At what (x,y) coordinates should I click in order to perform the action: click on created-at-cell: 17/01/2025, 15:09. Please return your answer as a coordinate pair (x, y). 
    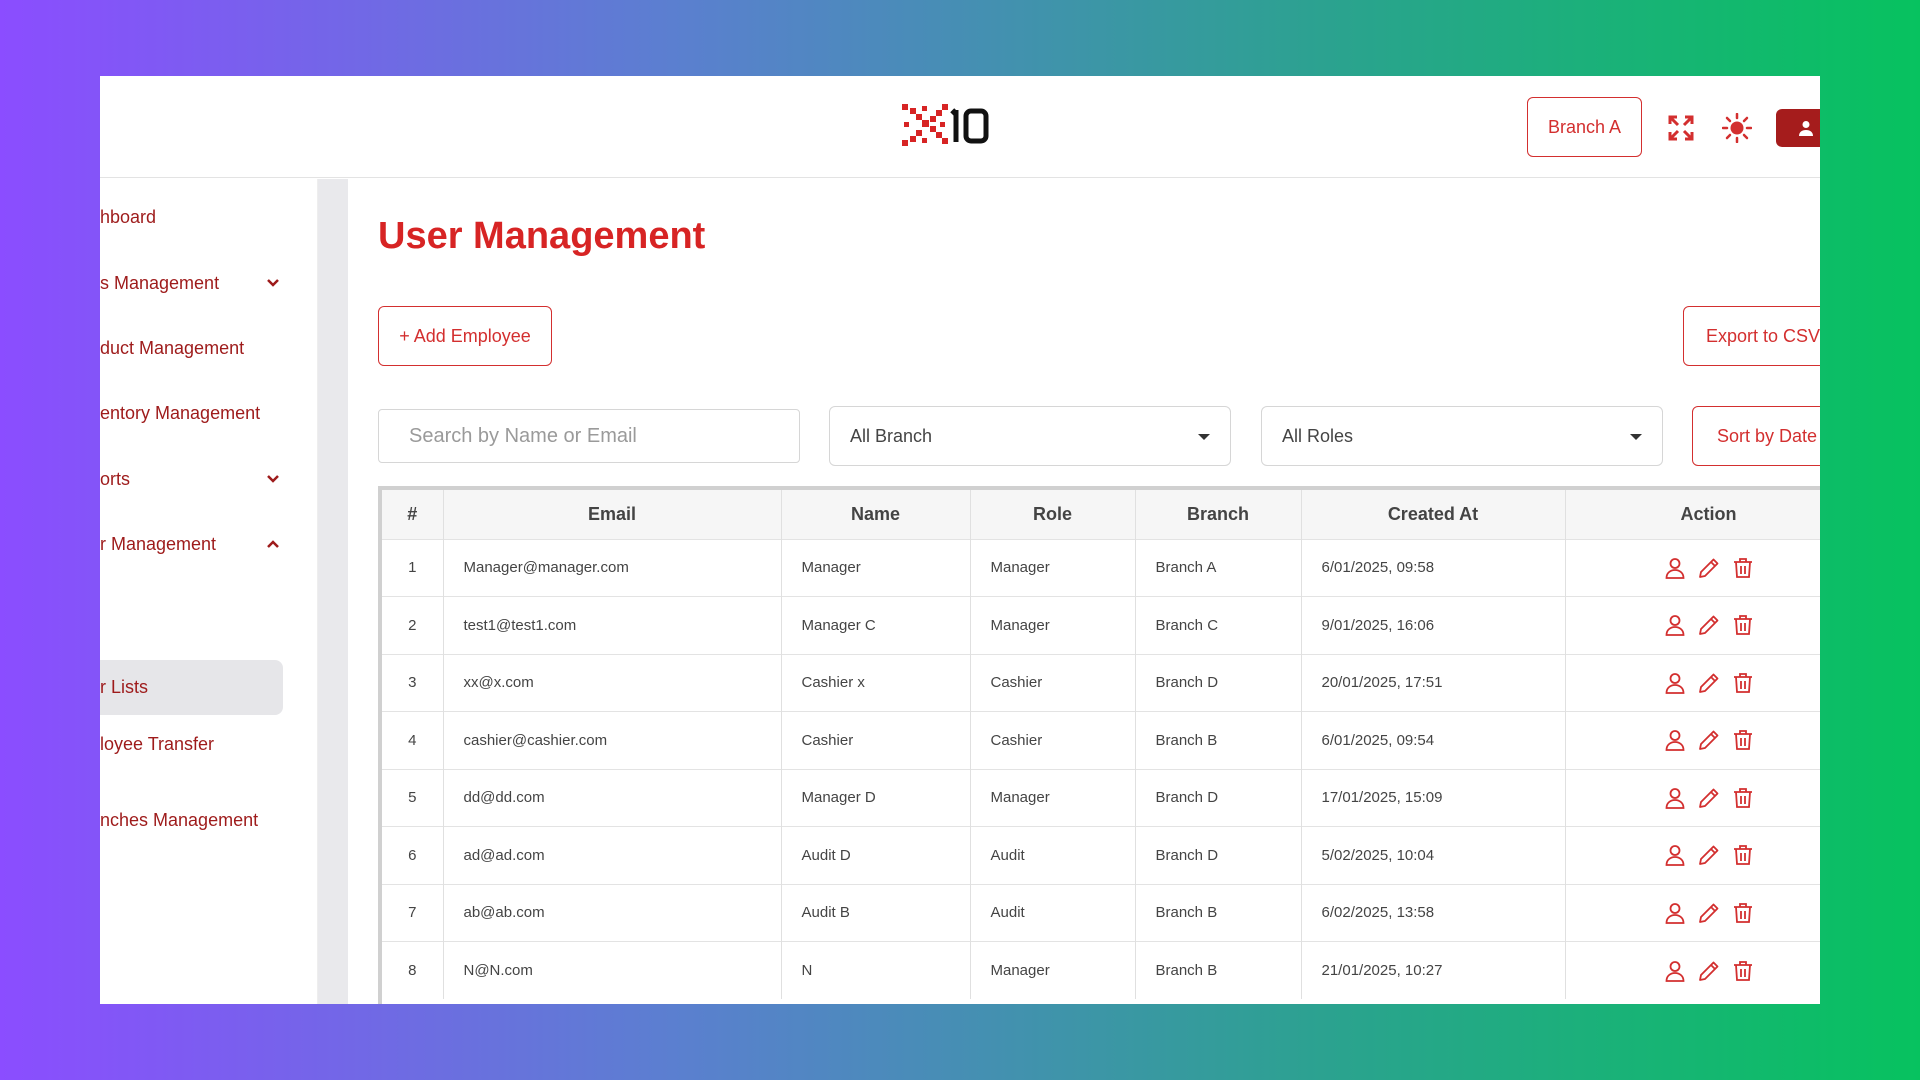
    Looking at the image, I should click on (1433, 797).